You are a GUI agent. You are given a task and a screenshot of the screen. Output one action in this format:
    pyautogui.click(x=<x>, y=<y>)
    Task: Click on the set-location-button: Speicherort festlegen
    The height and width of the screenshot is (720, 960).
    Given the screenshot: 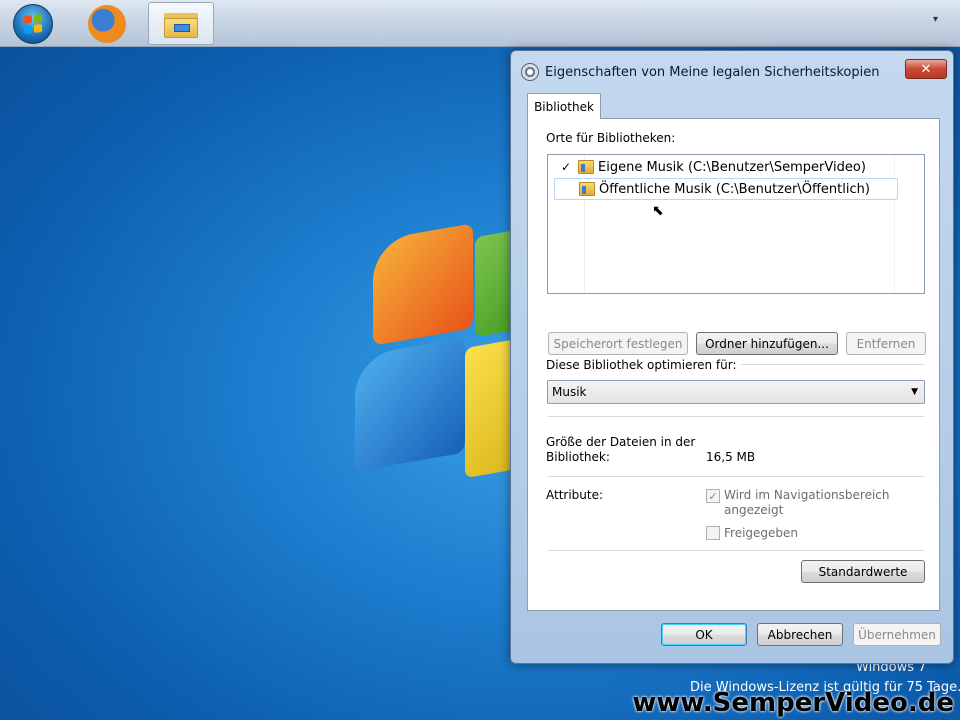 What is the action you would take?
    pyautogui.click(x=618, y=343)
    